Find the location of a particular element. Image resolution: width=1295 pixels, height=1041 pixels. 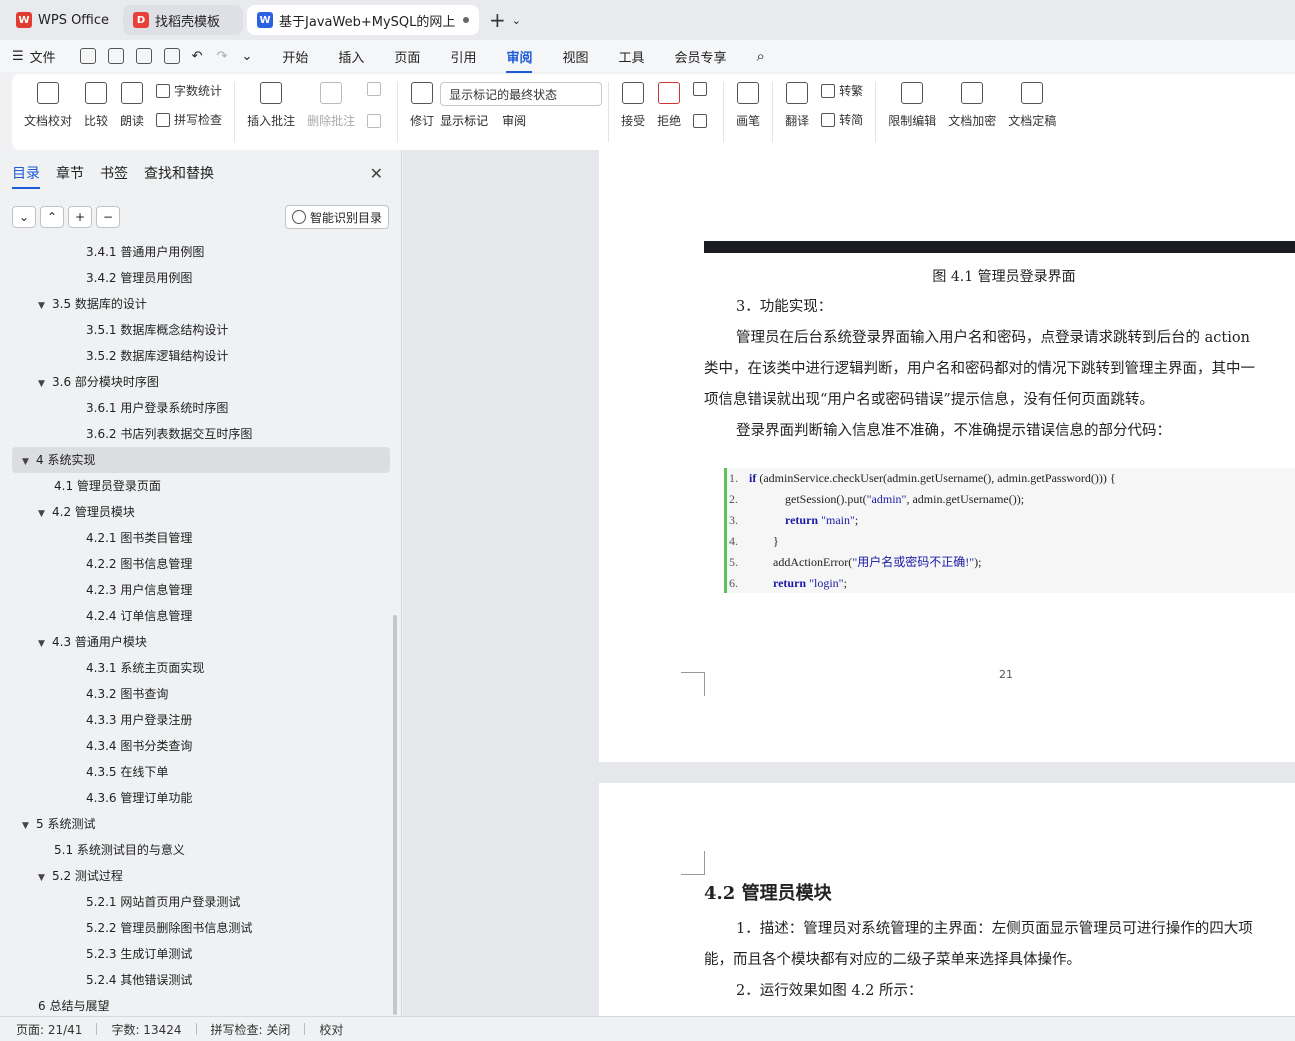

redo-icon: ↷ is located at coordinates (222, 56).